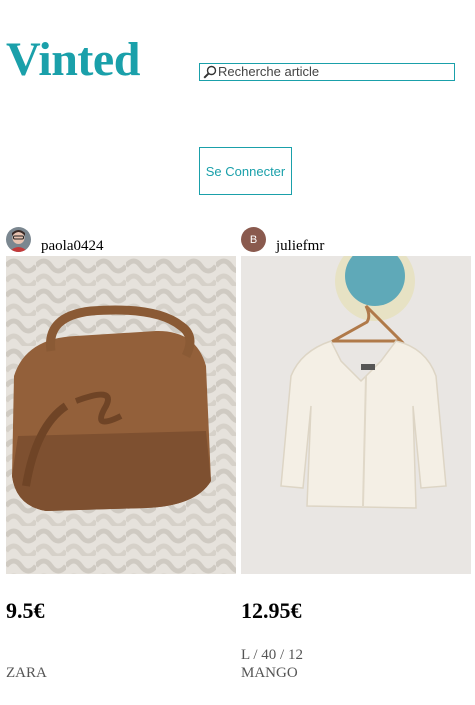  I want to click on seller-username: paola0424, so click(72, 246).